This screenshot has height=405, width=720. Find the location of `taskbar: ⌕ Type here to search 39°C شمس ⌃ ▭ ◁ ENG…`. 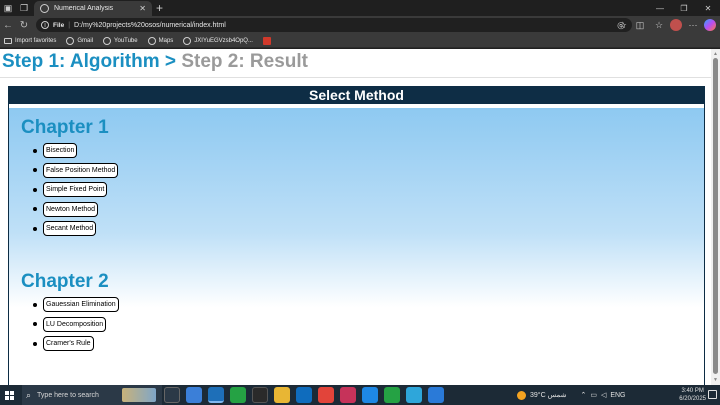

taskbar: ⌕ Type here to search 39°C شمس ⌃ ▭ ◁ ENG… is located at coordinates (360, 395).